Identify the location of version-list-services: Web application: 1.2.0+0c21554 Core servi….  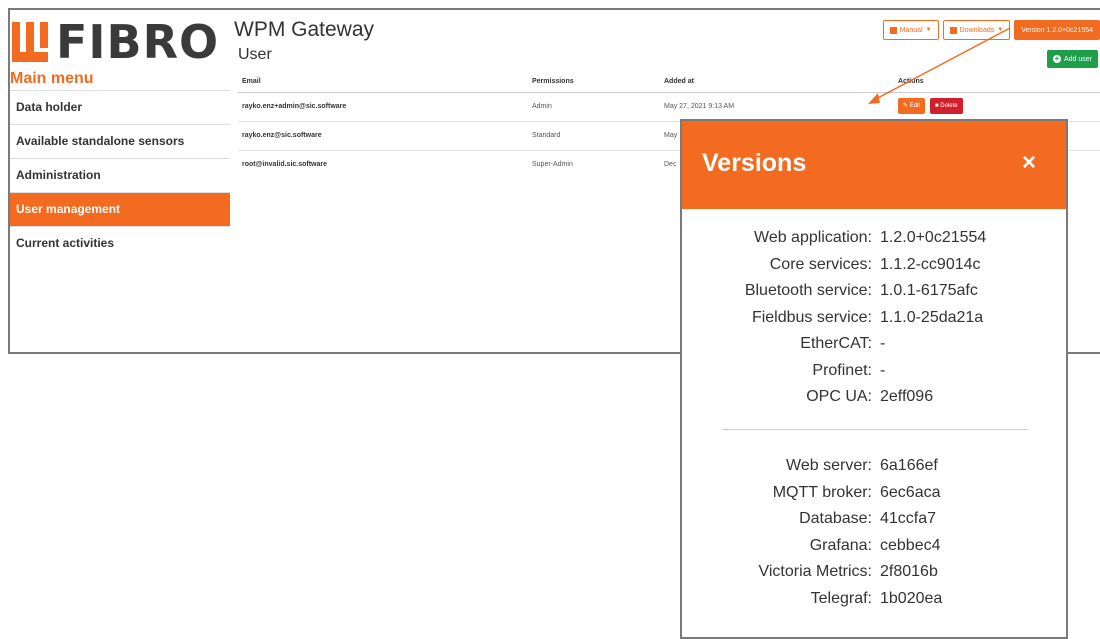
(874, 318).